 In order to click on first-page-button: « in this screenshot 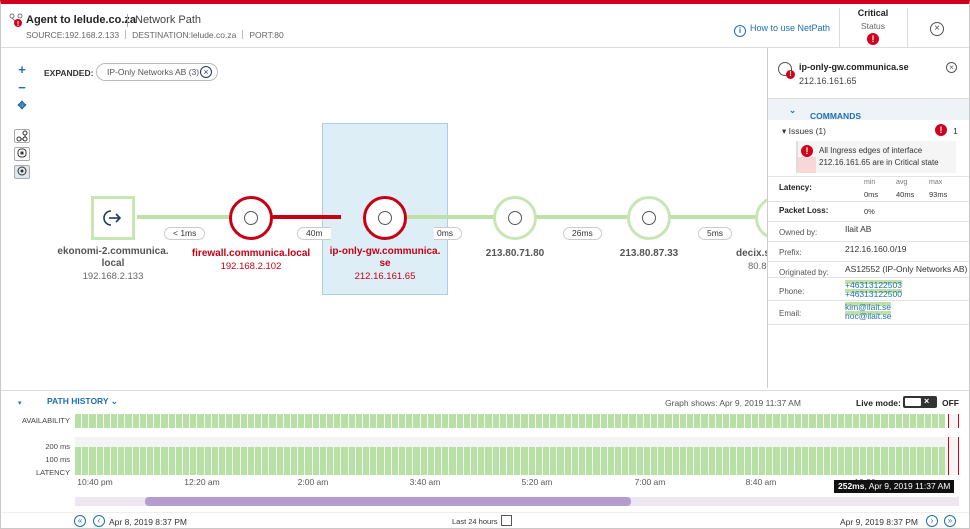, I will do `click(80, 521)`.